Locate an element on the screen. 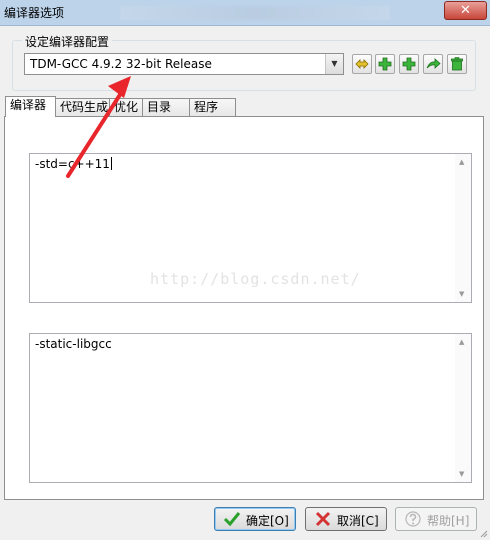 The width and height of the screenshot is (490, 540). delete-icon is located at coordinates (457, 64).